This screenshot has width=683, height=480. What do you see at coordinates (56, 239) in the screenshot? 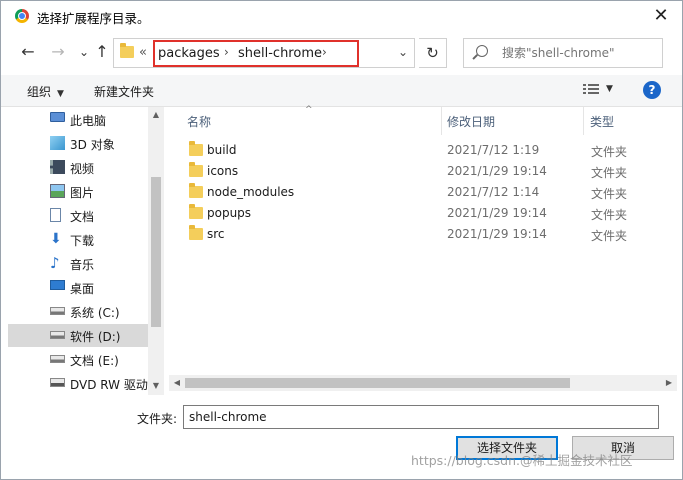
I see `download-icon: ⬇` at bounding box center [56, 239].